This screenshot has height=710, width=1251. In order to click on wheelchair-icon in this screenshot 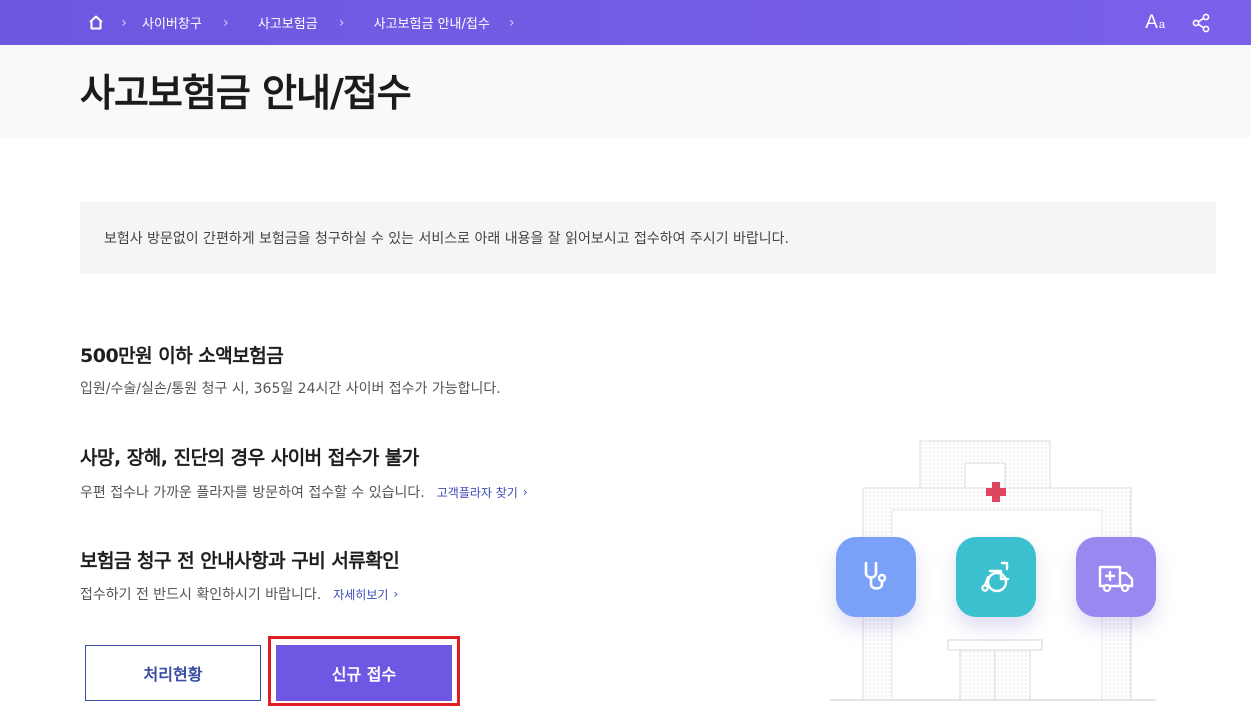, I will do `click(995, 577)`.